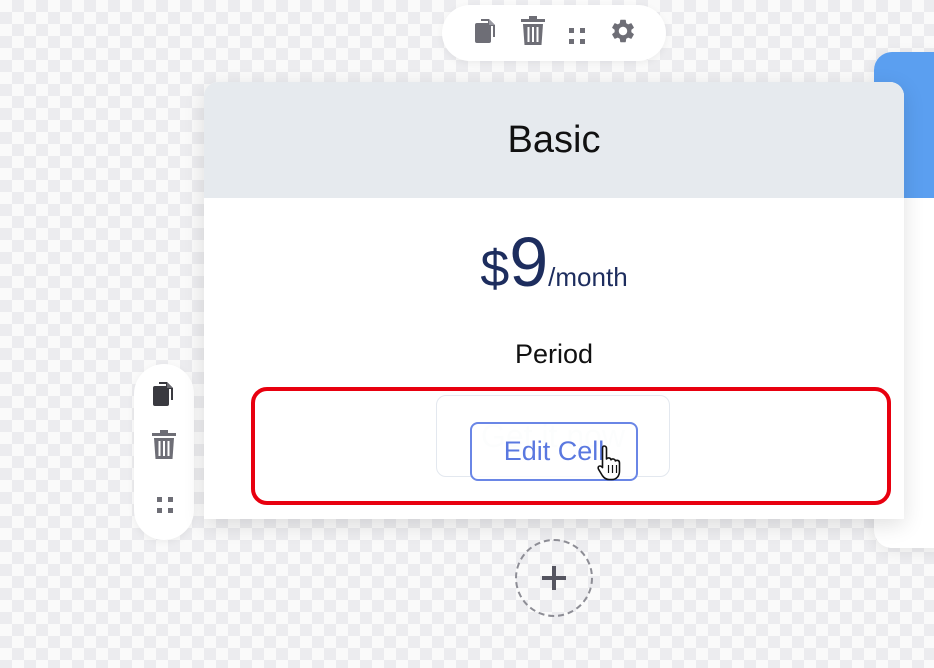 Image resolution: width=934 pixels, height=668 pixels. What do you see at coordinates (588, 277) in the screenshot?
I see `price-period: /month` at bounding box center [588, 277].